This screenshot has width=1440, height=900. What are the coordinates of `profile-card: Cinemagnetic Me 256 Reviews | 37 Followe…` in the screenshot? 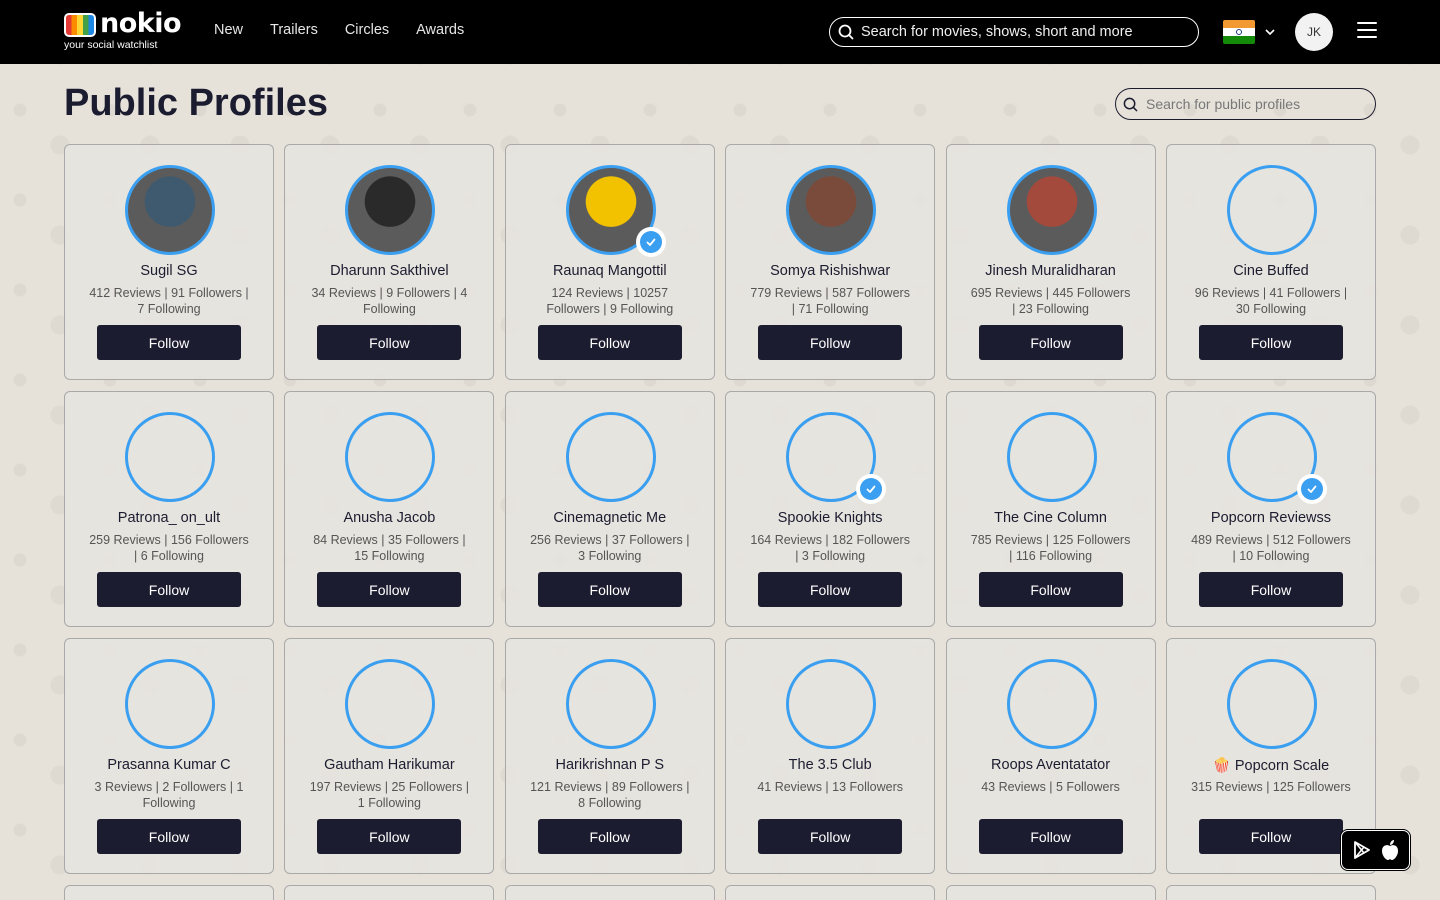 It's located at (609, 509).